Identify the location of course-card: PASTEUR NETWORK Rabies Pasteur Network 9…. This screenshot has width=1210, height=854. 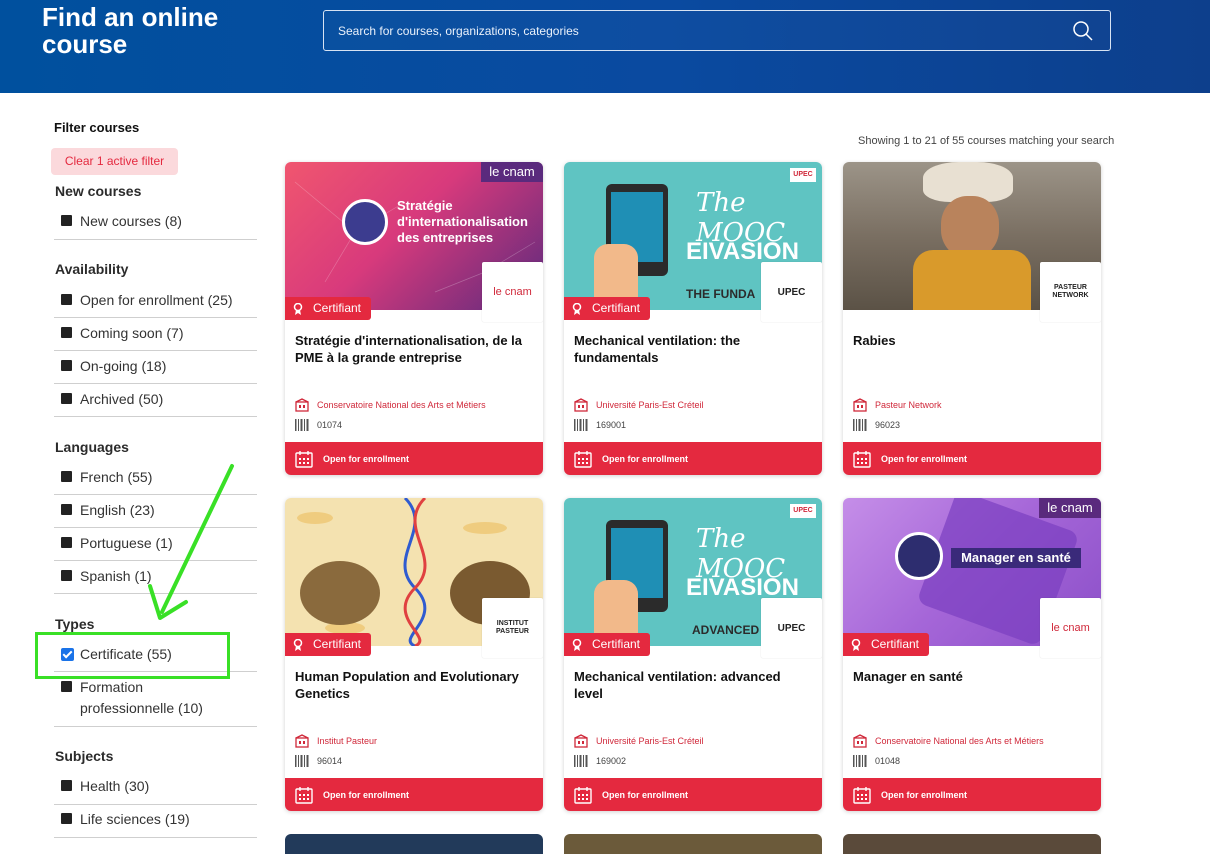
(972, 318).